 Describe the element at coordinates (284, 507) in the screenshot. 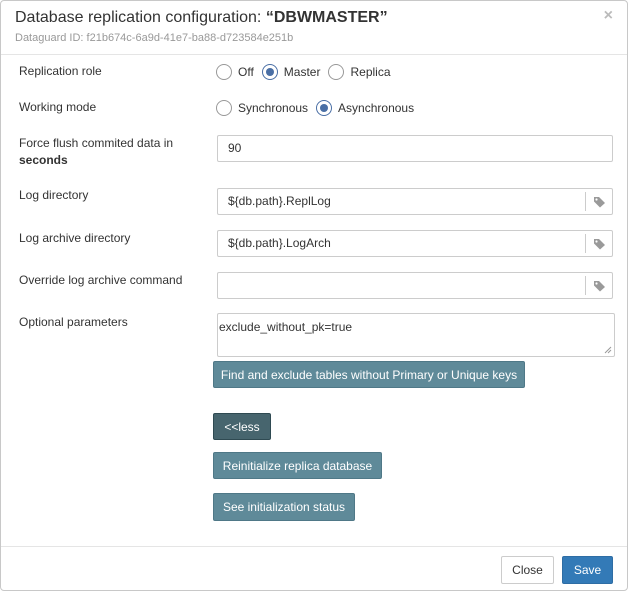

I see `see-initialization-status-button: See initialization status` at that location.